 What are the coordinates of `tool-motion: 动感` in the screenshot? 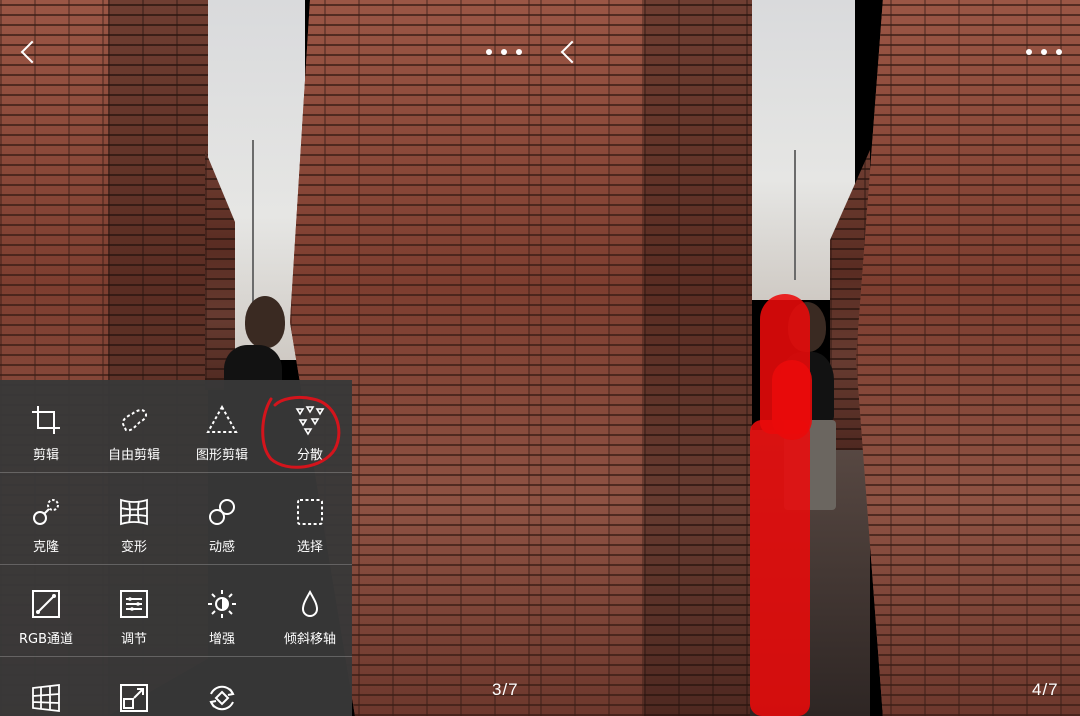 It's located at (222, 518).